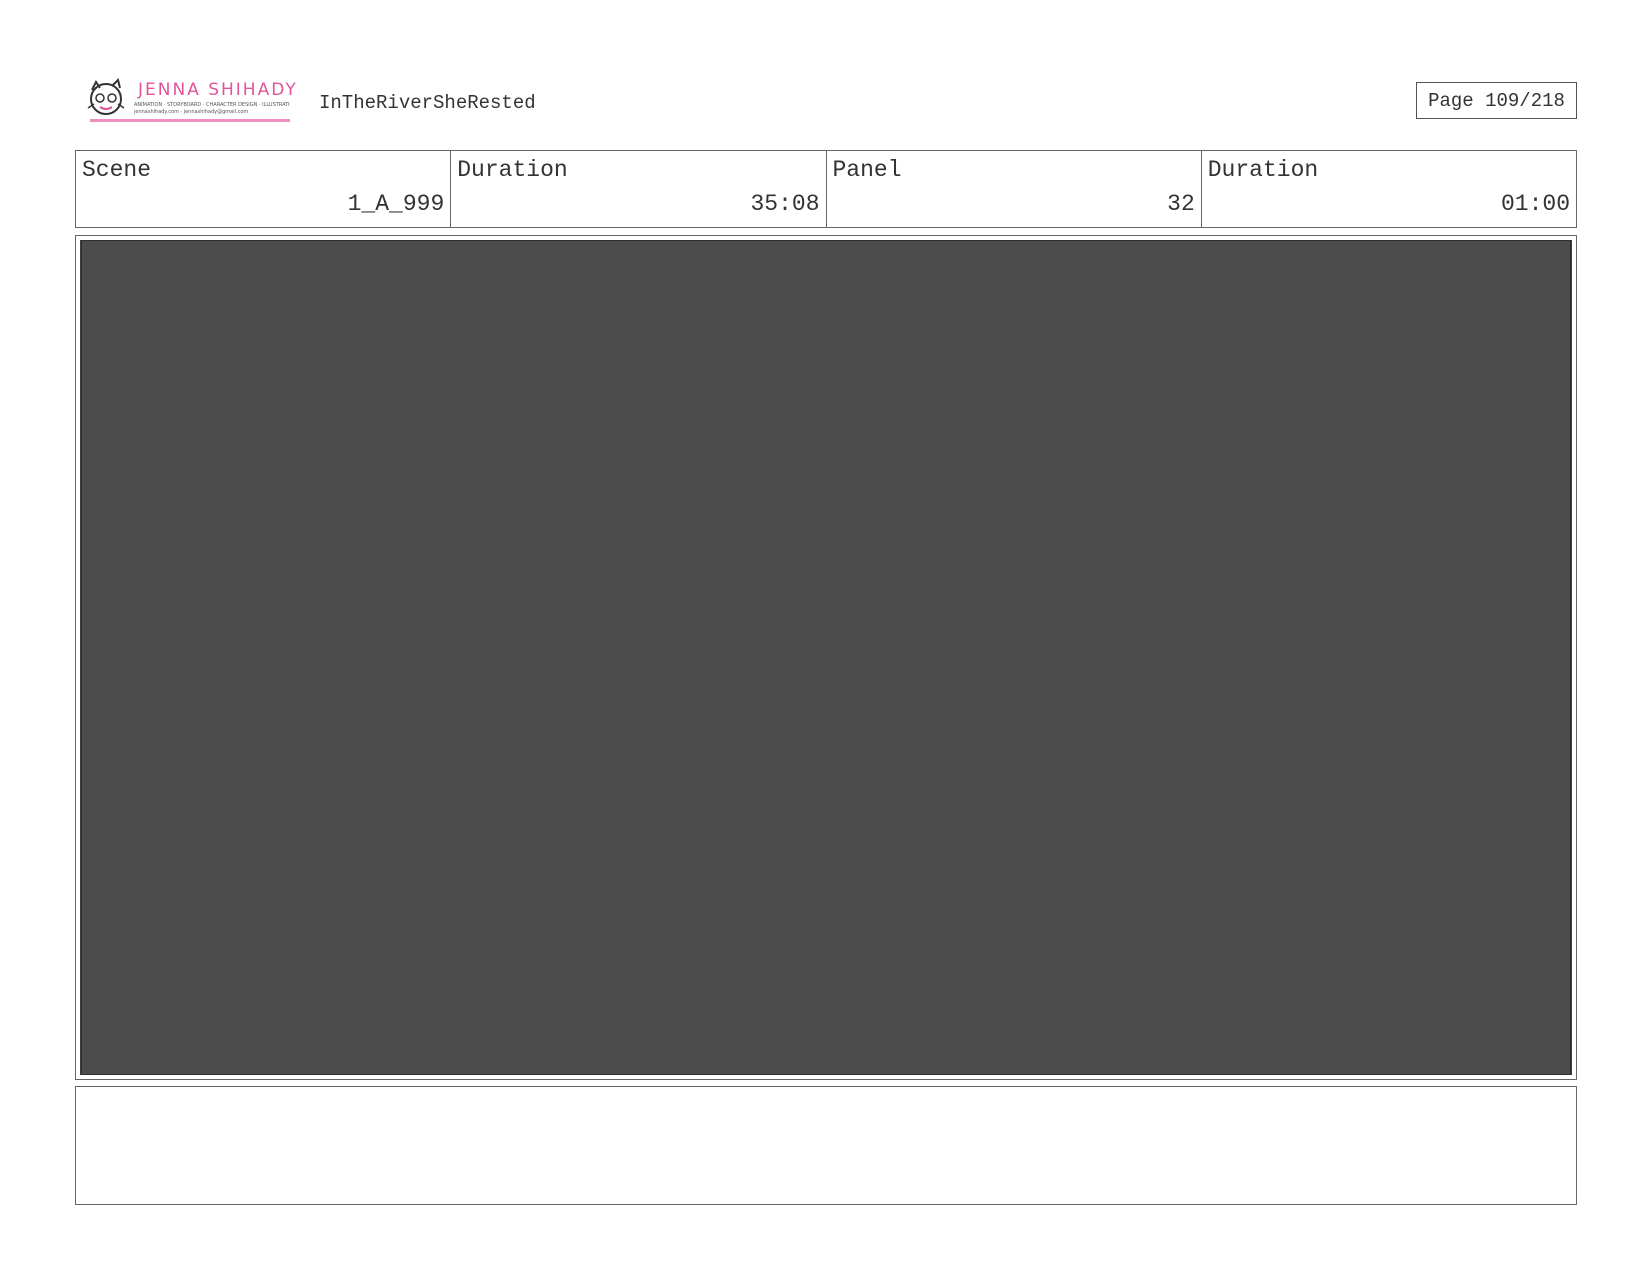 The height and width of the screenshot is (1275, 1650). Describe the element at coordinates (190, 120) in the screenshot. I see `logo-underline` at that location.